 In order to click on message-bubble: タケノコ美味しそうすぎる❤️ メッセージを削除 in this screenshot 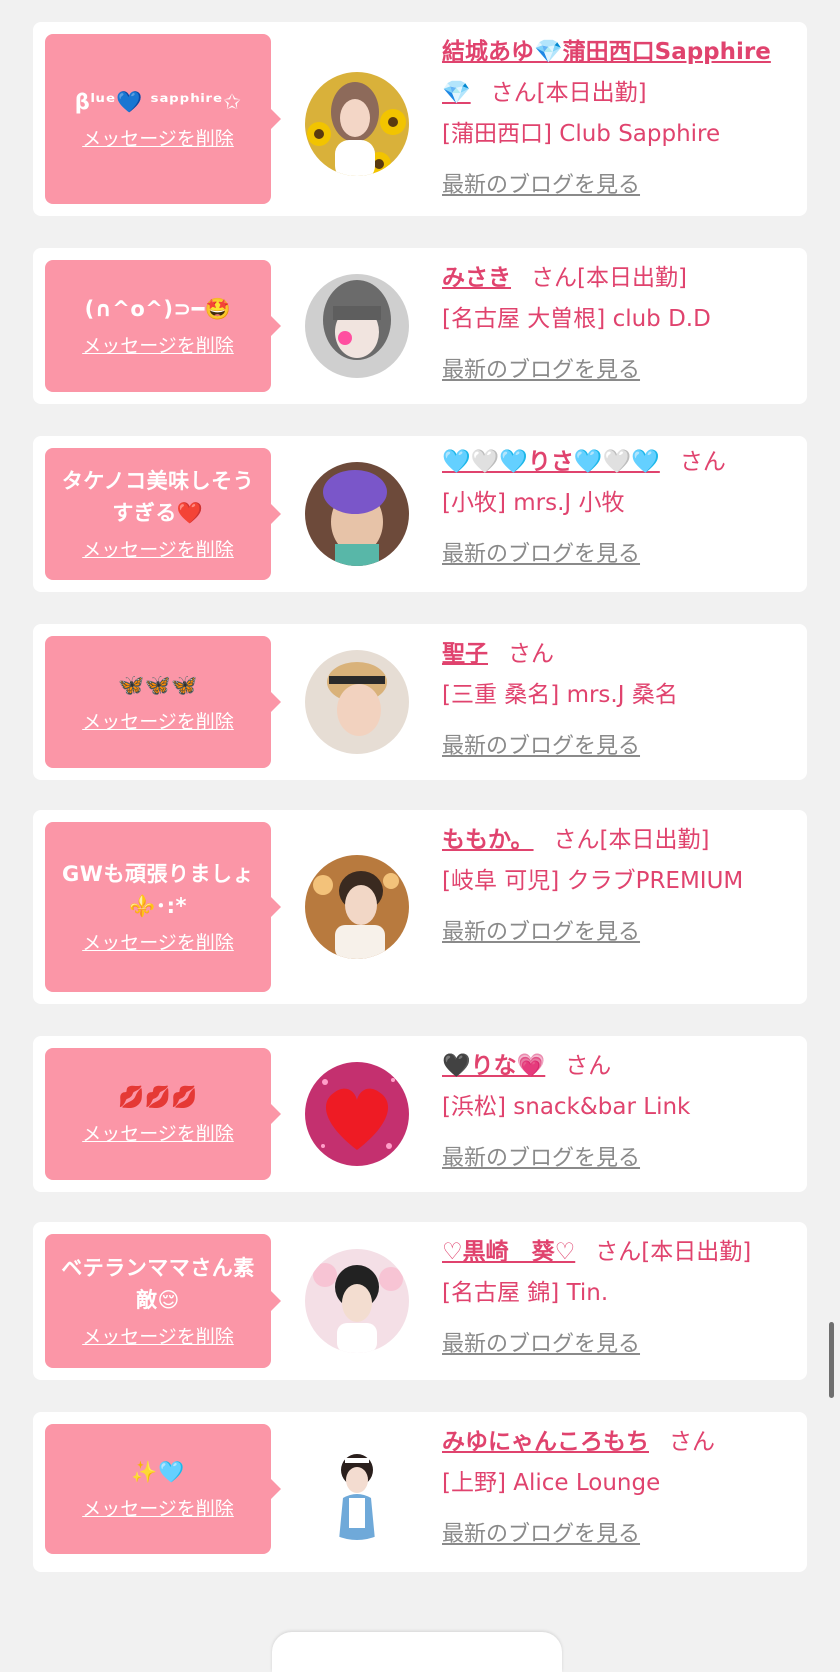, I will do `click(163, 514)`.